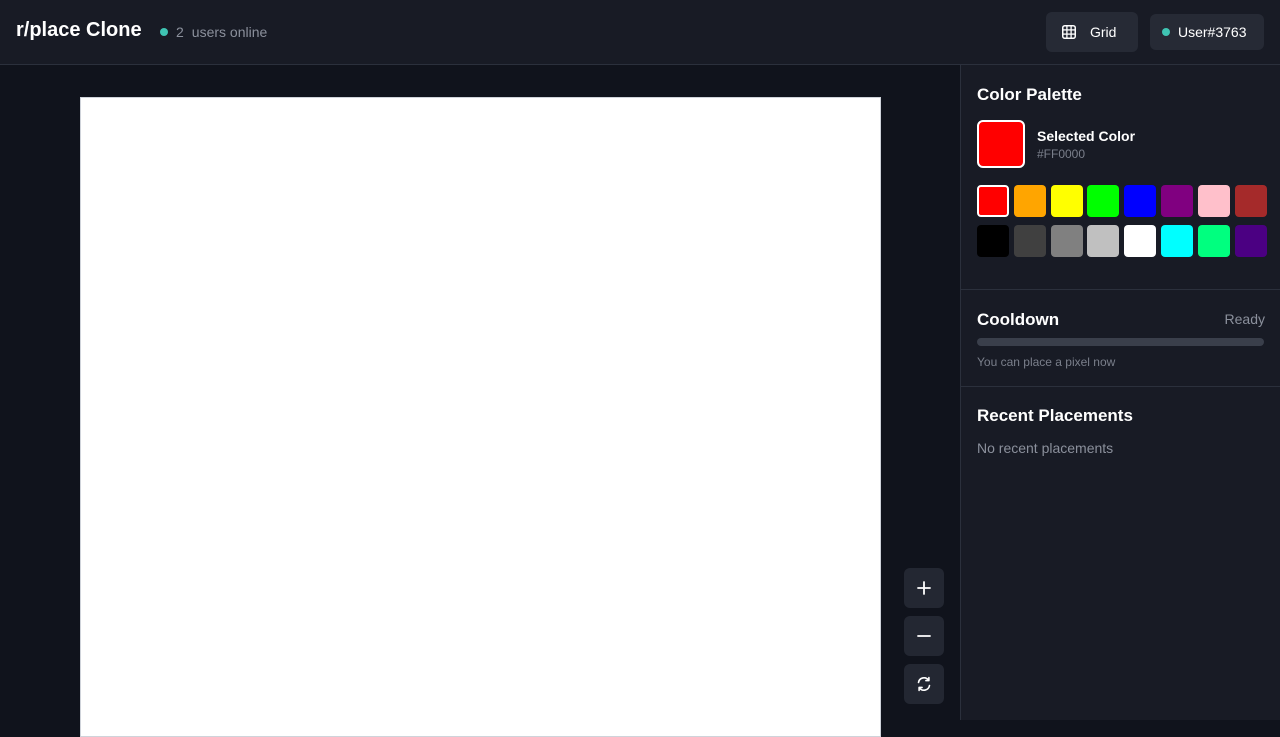 The width and height of the screenshot is (1280, 737). I want to click on refresh-icon, so click(924, 684).